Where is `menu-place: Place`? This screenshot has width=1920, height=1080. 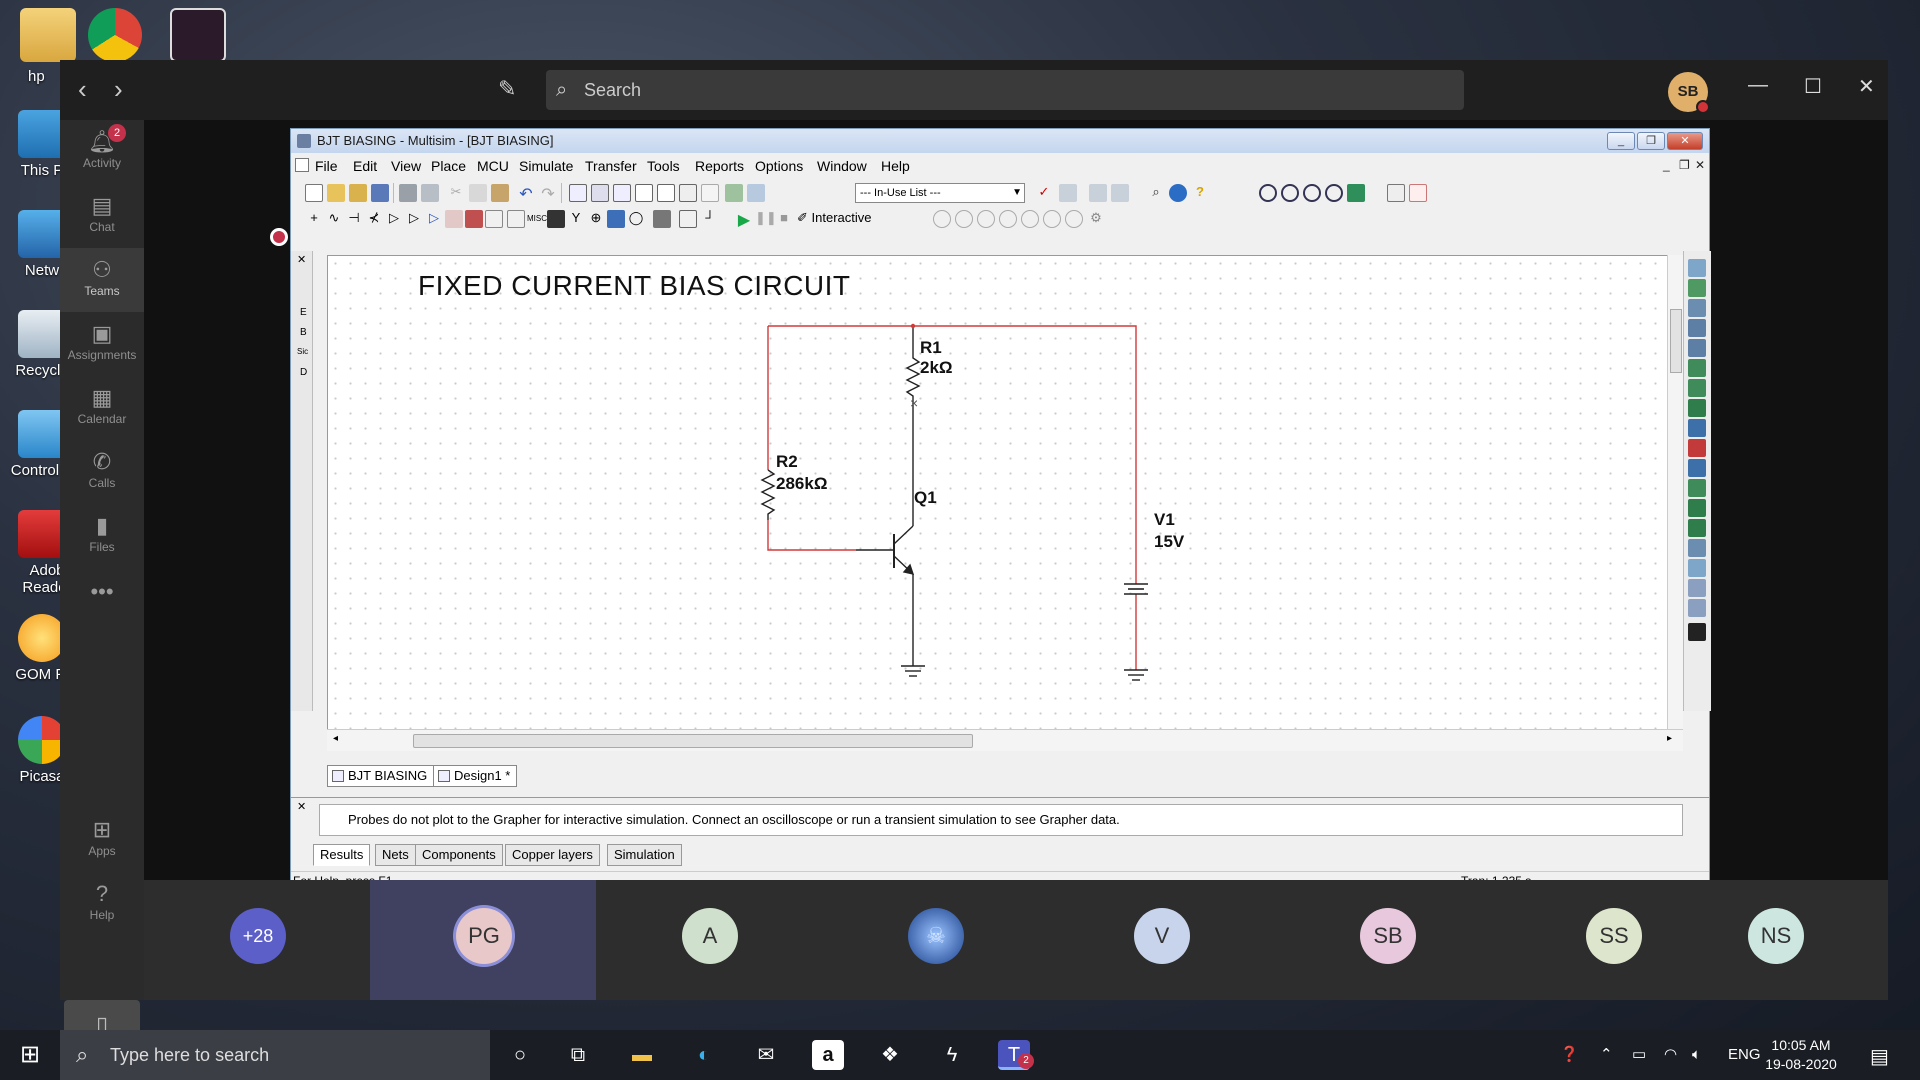
menu-place: Place is located at coordinates (448, 166).